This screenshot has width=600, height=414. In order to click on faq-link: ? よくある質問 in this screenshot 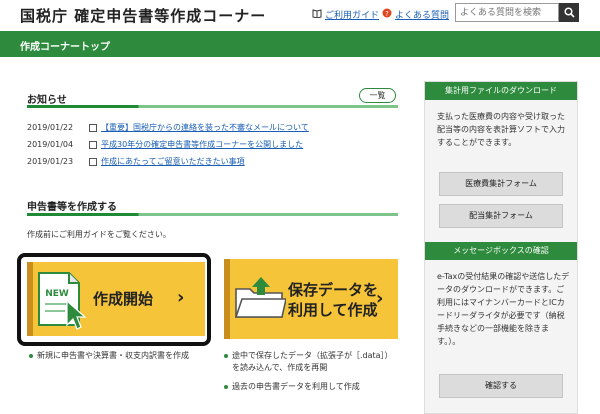, I will do `click(415, 14)`.